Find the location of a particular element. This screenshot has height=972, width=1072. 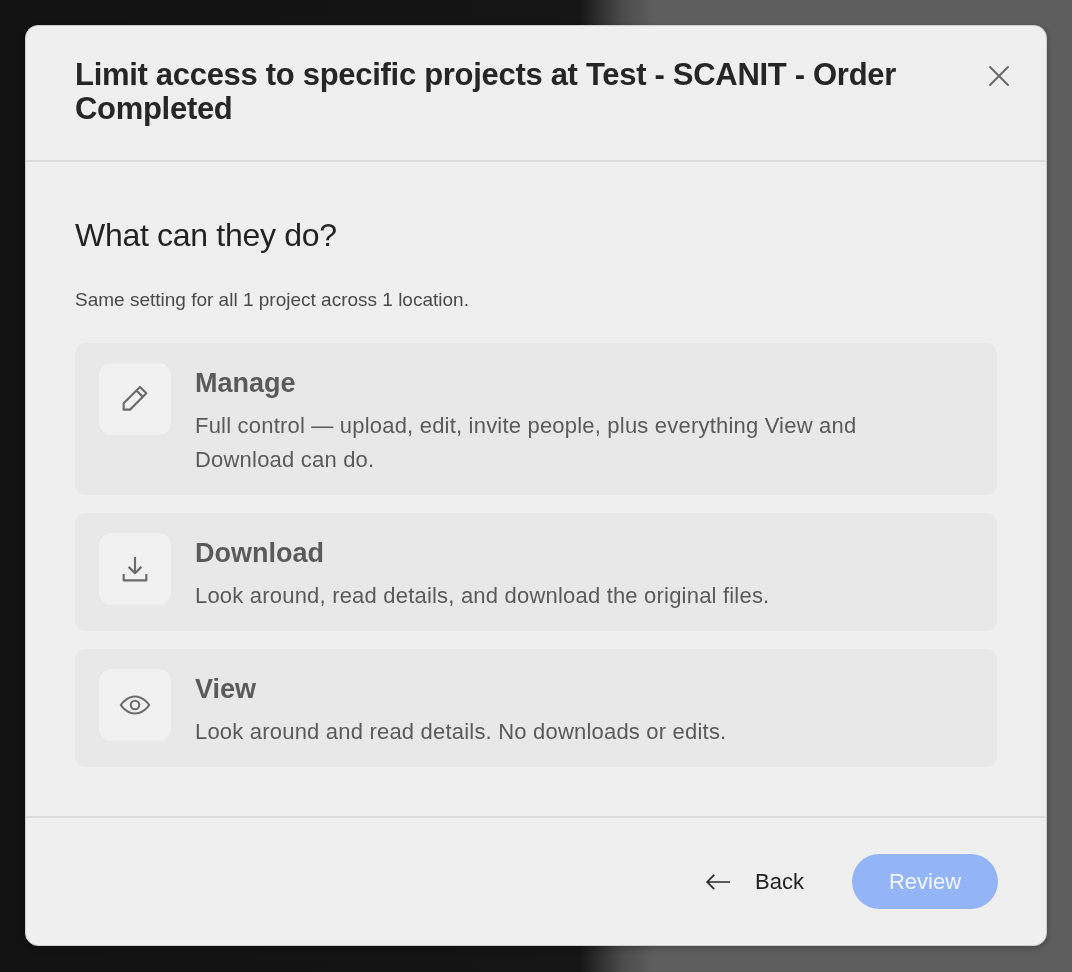

option-title: Manage is located at coordinates (246, 383).